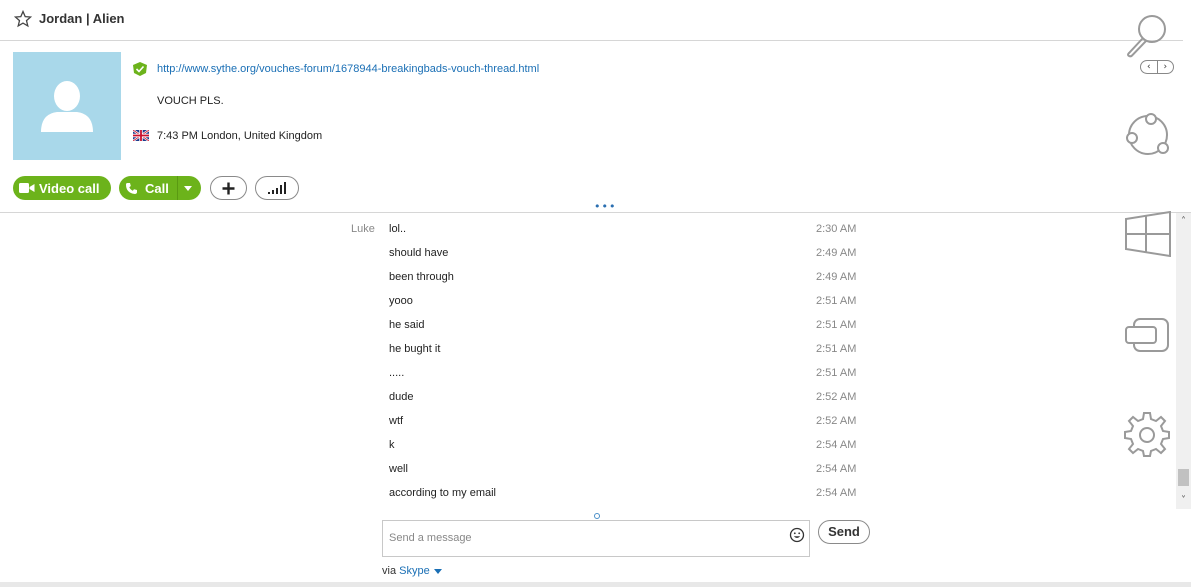 Image resolution: width=1191 pixels, height=587 pixels. I want to click on contact-name: Jordan | Alien, so click(82, 18).